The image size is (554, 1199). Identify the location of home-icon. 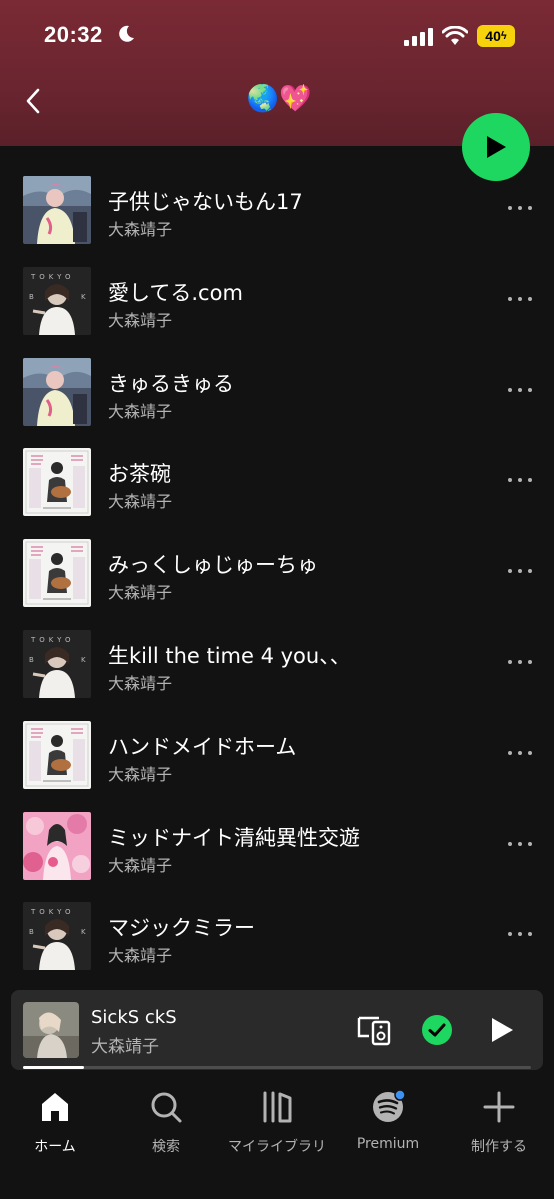
(55, 1107).